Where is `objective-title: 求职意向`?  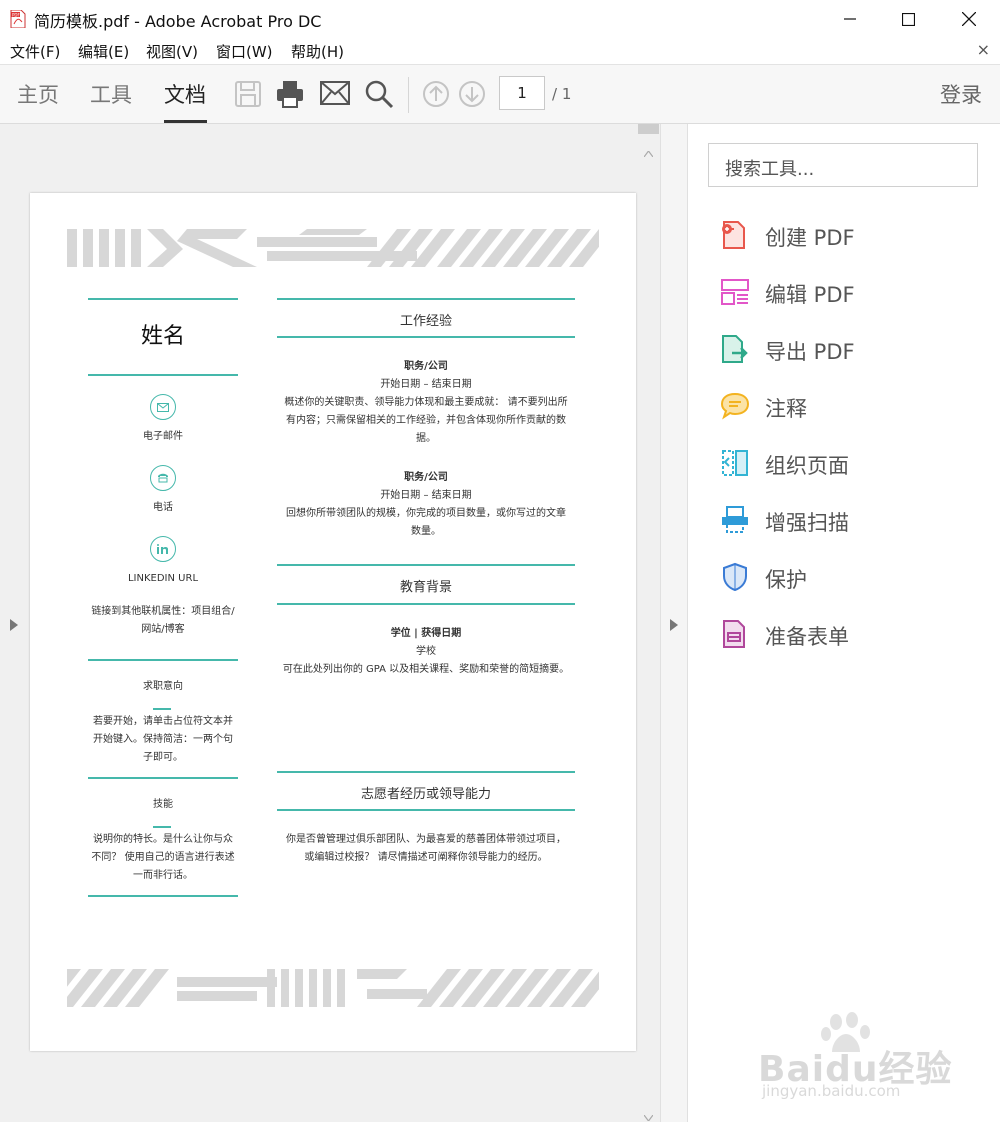
objective-title: 求职意向 is located at coordinates (163, 686).